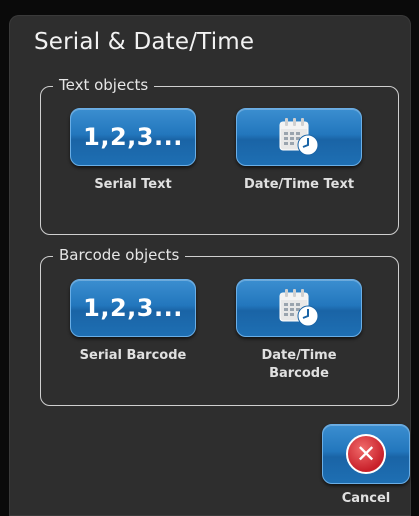  I want to click on text-objects-legend: Text objects, so click(104, 85).